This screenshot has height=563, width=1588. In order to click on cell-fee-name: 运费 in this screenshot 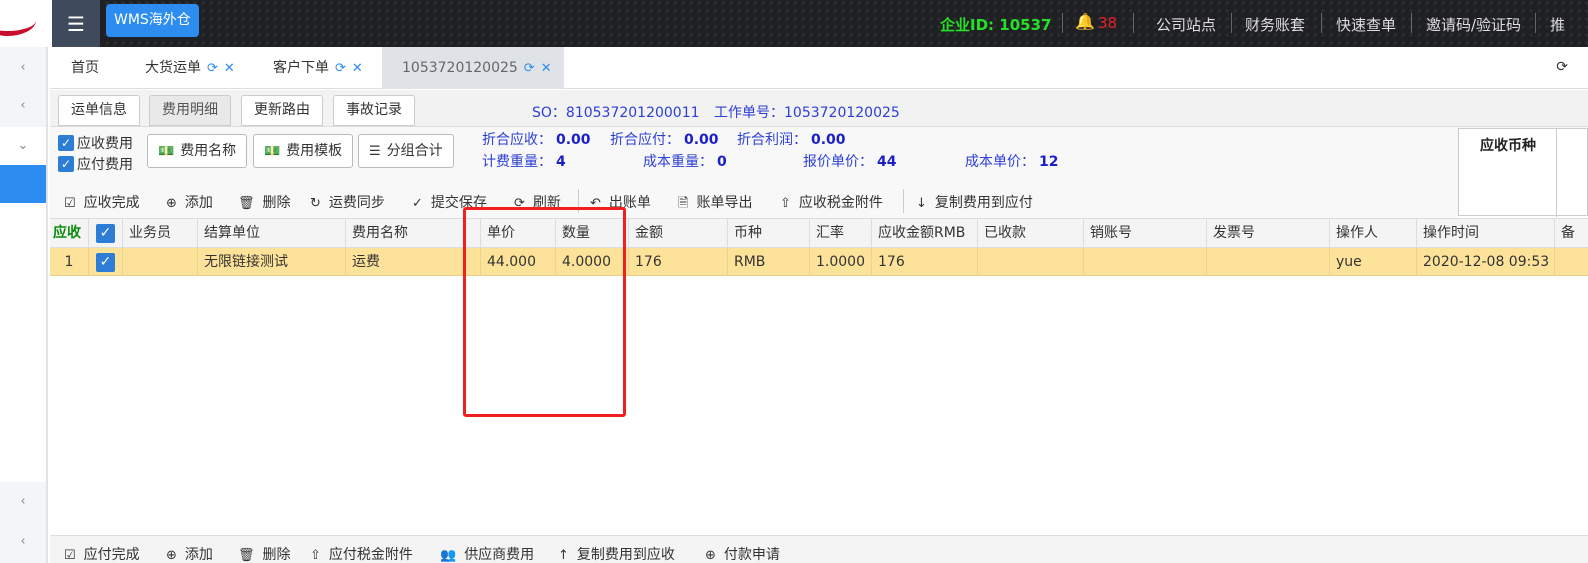, I will do `click(413, 262)`.